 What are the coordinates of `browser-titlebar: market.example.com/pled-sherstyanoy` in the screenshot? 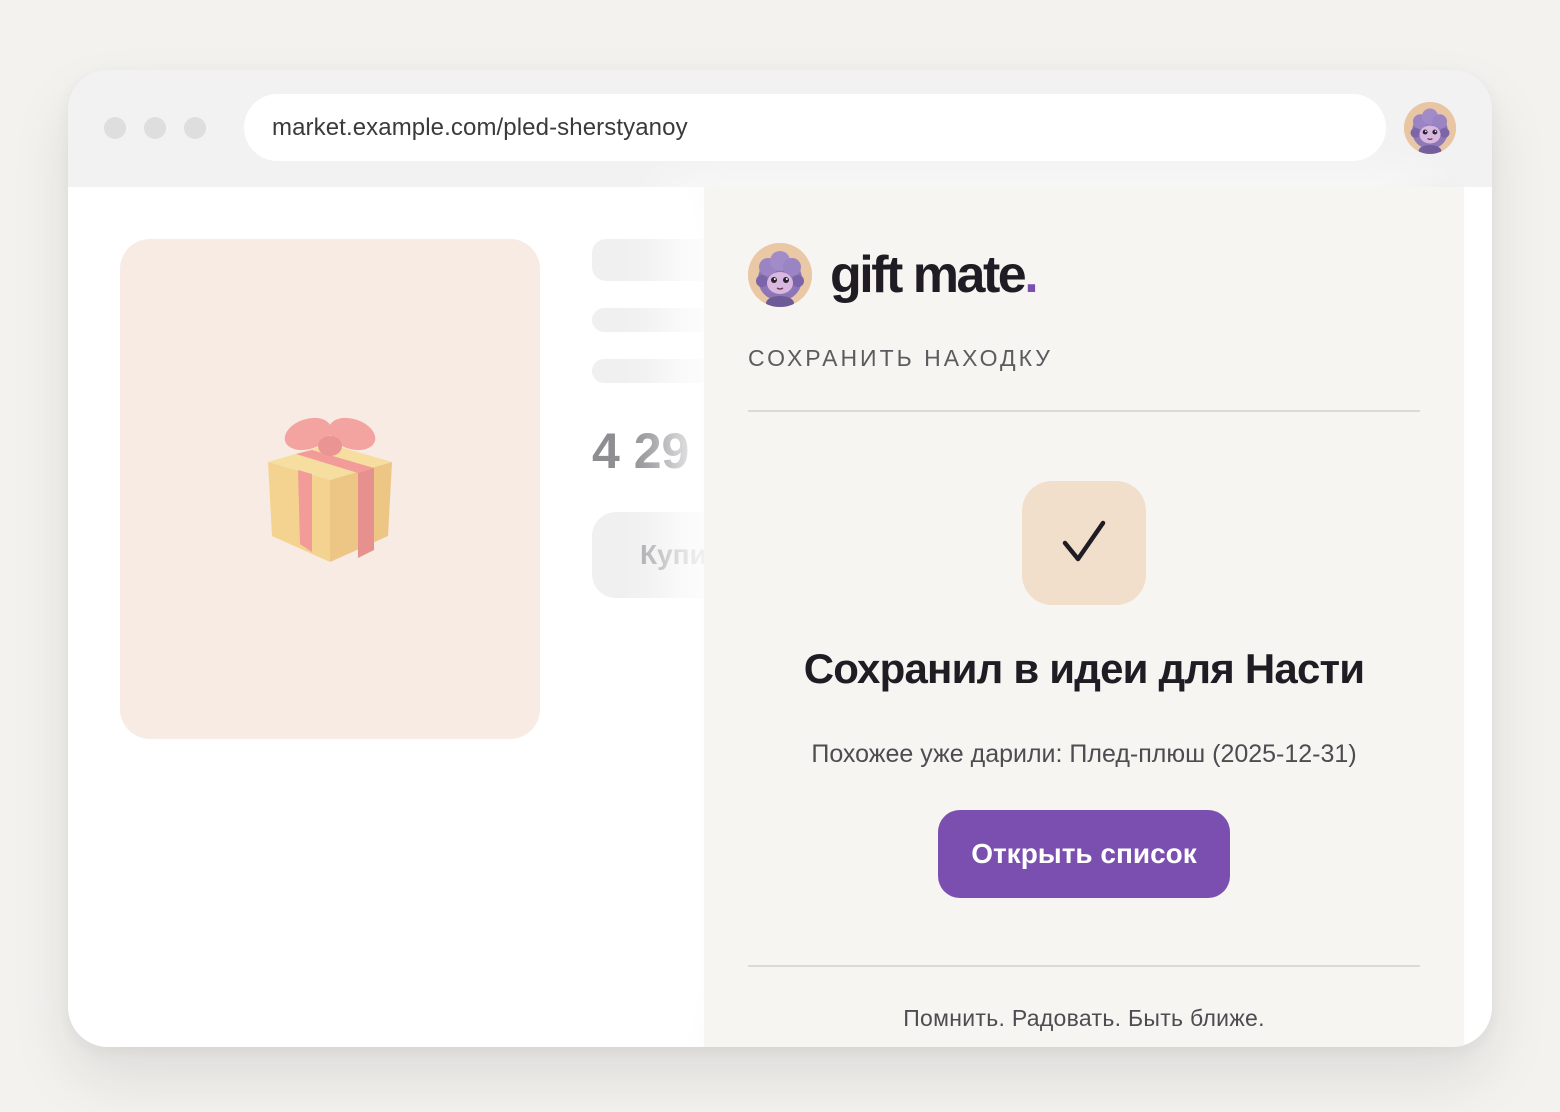 It's located at (780, 128).